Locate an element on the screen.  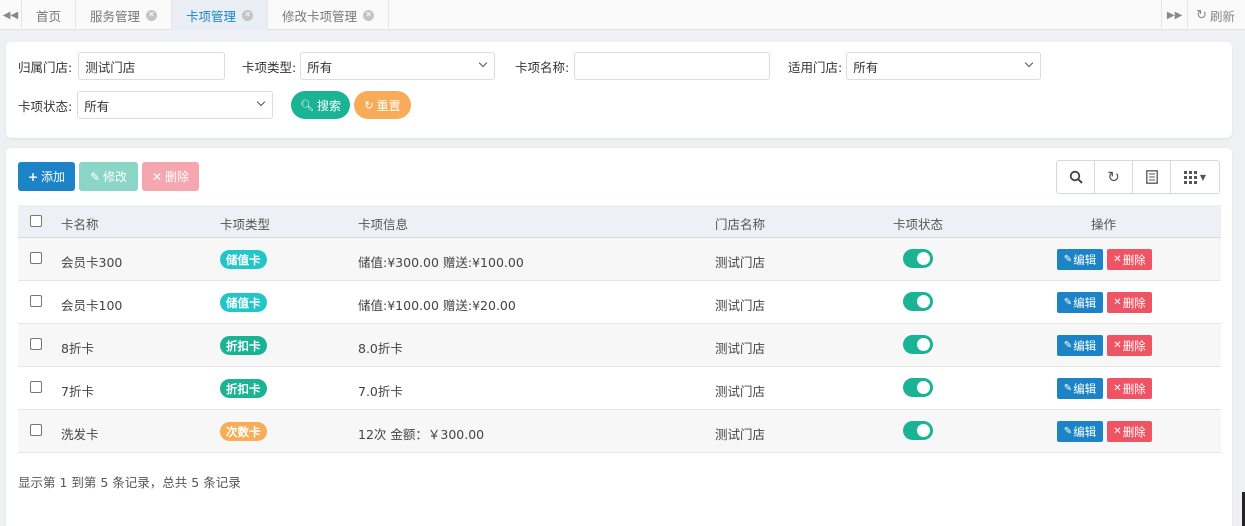
columns-dropdown-button: ▼ is located at coordinates (1195, 177).